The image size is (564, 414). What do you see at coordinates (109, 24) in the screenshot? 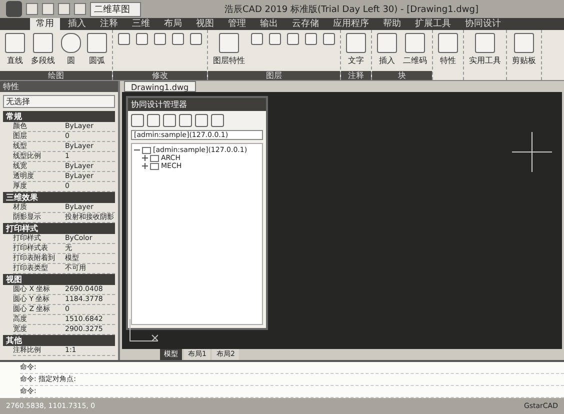
I see `ribbon-tab: 注释` at bounding box center [109, 24].